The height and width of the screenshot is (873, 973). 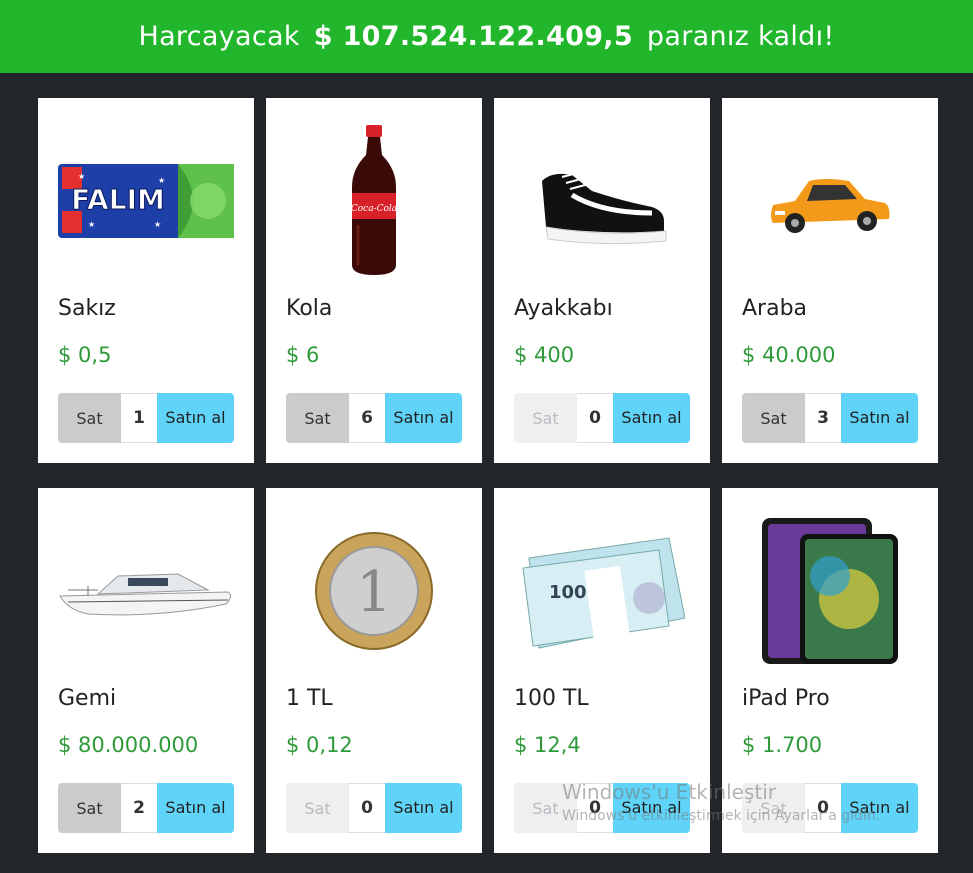 I want to click on product-name: Gemi, so click(x=87, y=698).